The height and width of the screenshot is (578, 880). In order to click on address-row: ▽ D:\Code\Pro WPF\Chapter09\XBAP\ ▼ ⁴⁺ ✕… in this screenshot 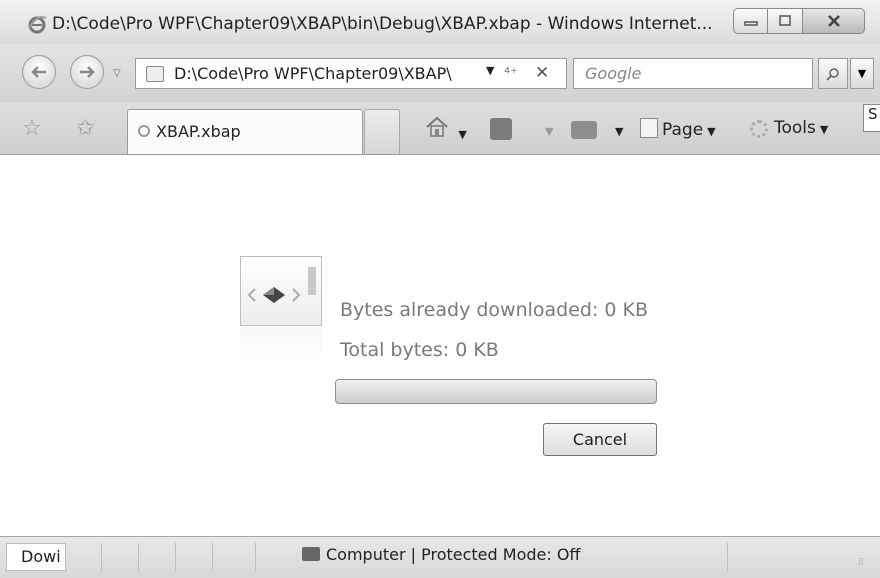, I will do `click(440, 73)`.